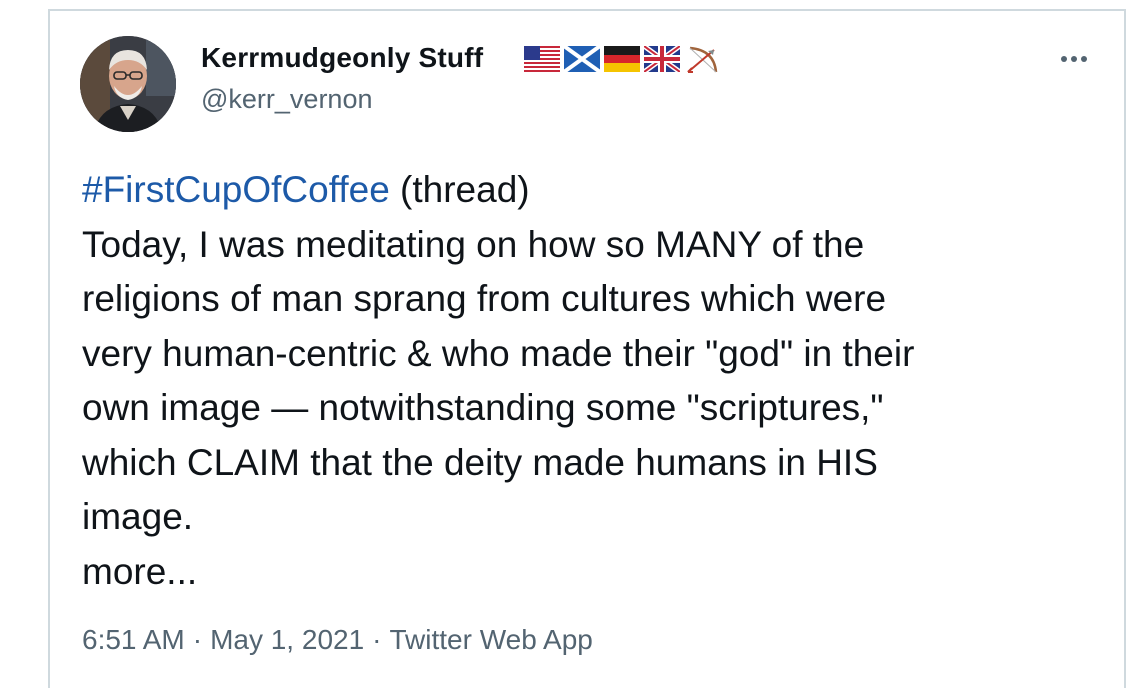 This screenshot has width=1136, height=688. I want to click on tweet-first-line: #FirstCupOfCoffee (thread), so click(587, 190).